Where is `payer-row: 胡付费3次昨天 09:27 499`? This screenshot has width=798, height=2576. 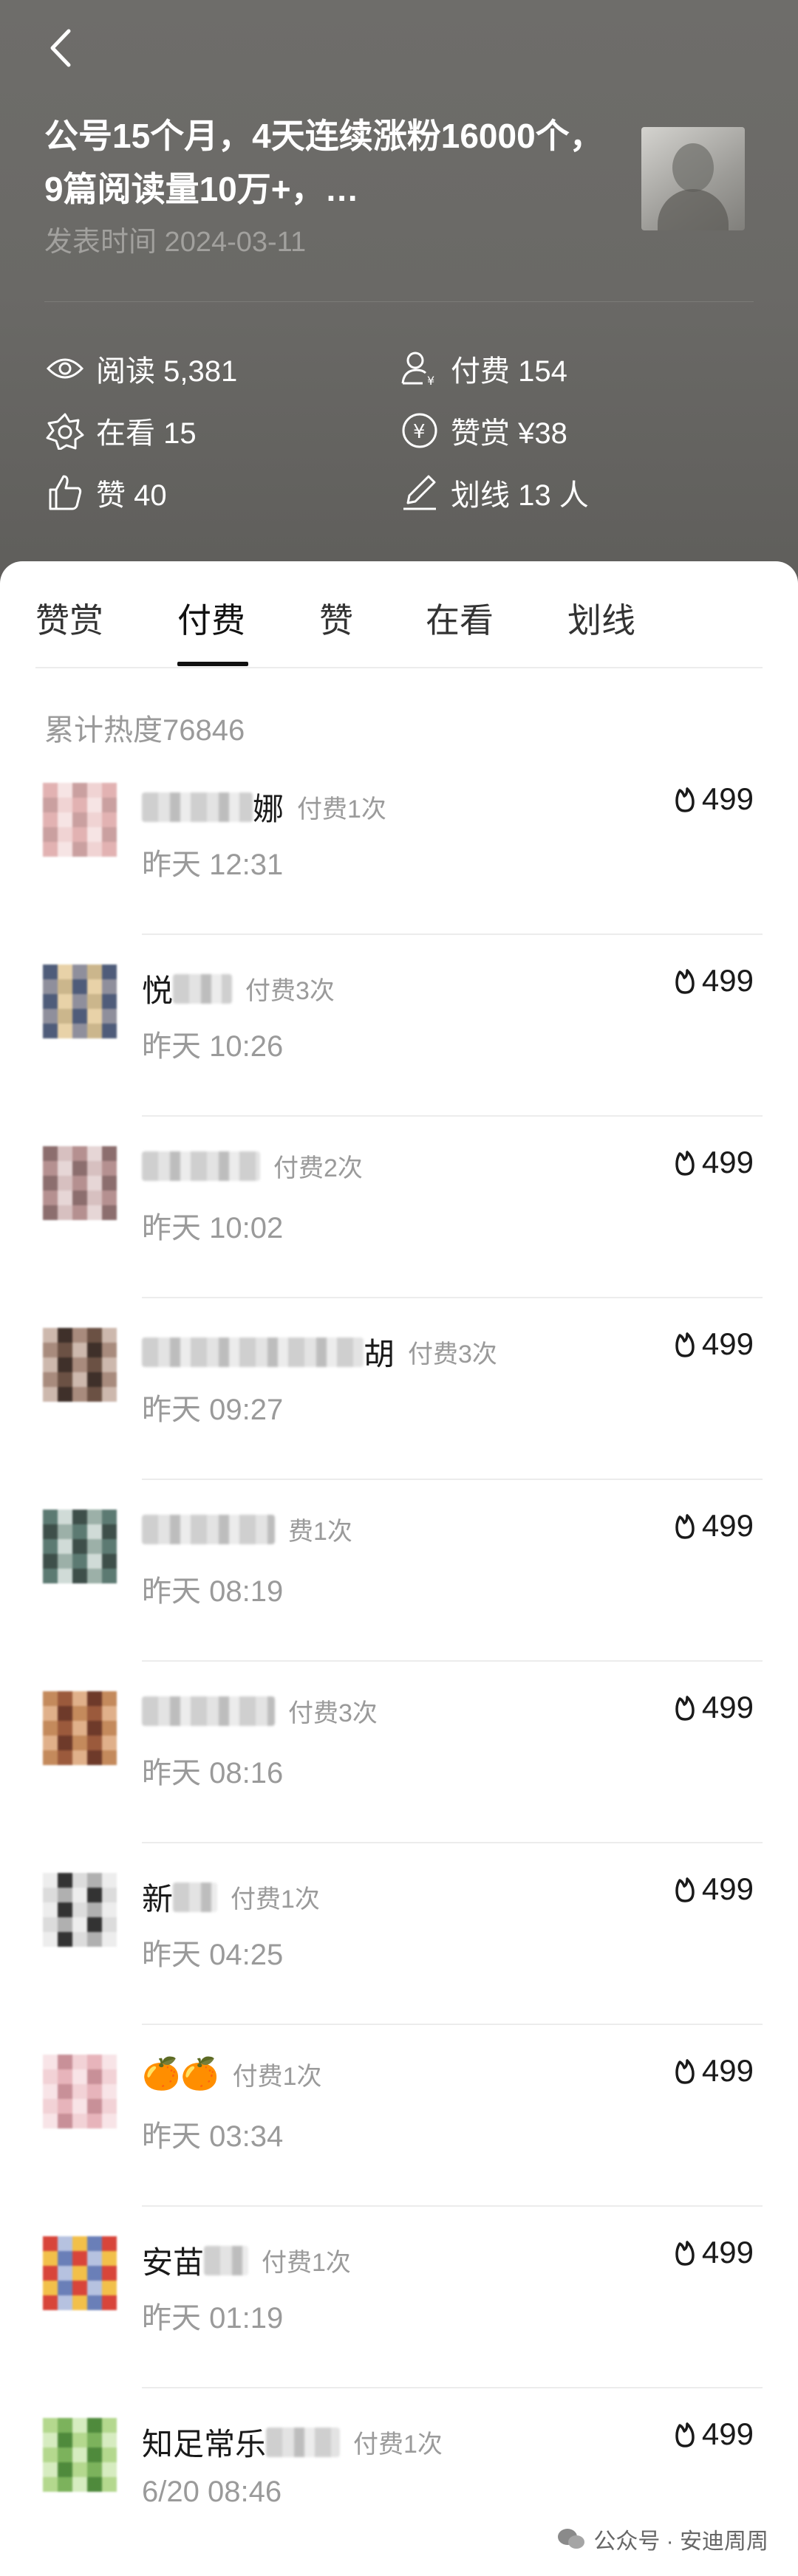 payer-row: 胡付费3次昨天 09:27 499 is located at coordinates (399, 1389).